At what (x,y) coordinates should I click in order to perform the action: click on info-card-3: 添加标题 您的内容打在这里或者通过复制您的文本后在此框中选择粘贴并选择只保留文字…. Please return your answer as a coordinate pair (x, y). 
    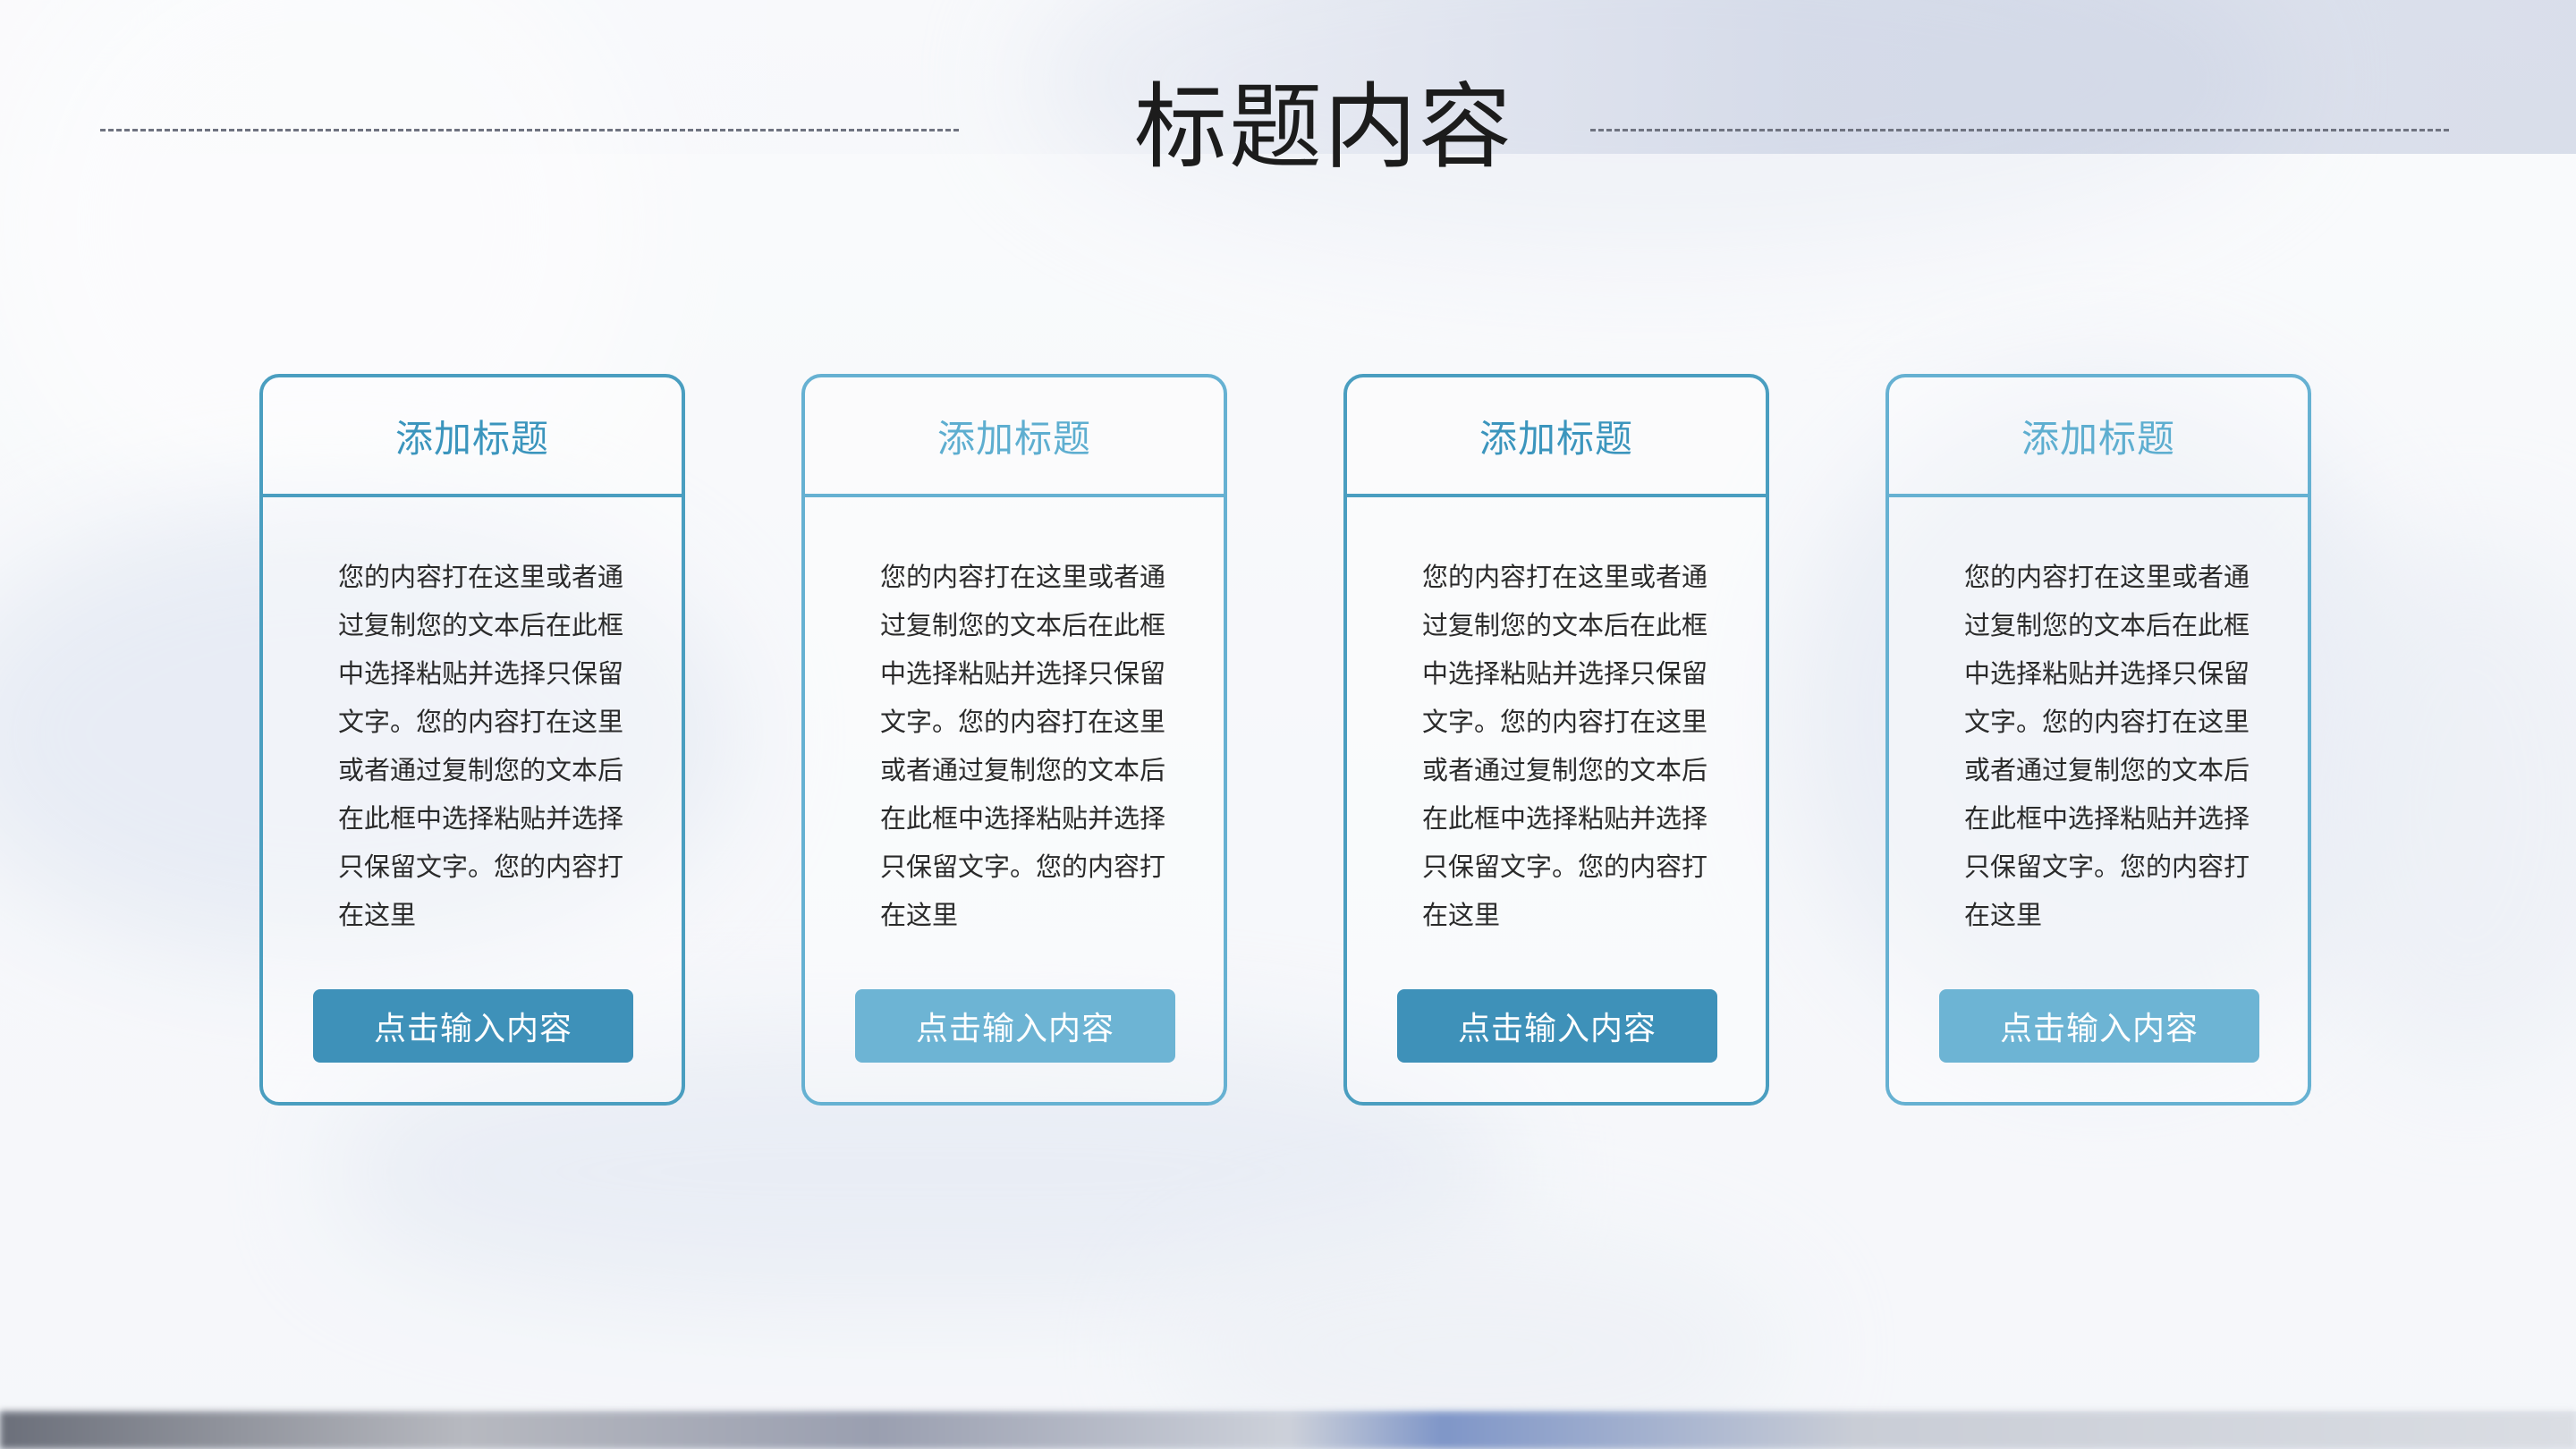
    Looking at the image, I should click on (1556, 740).